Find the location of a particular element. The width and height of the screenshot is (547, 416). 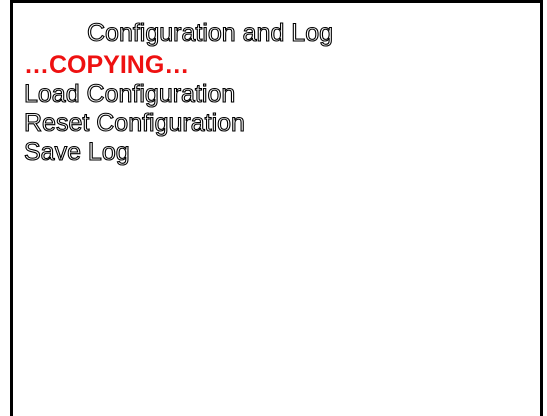

menu-item-save-log: Save Log is located at coordinates (134, 152).